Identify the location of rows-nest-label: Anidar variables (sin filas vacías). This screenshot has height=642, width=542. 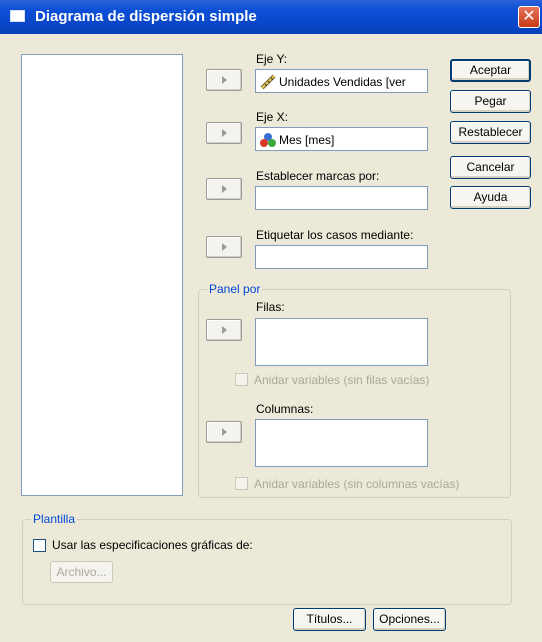
(342, 380).